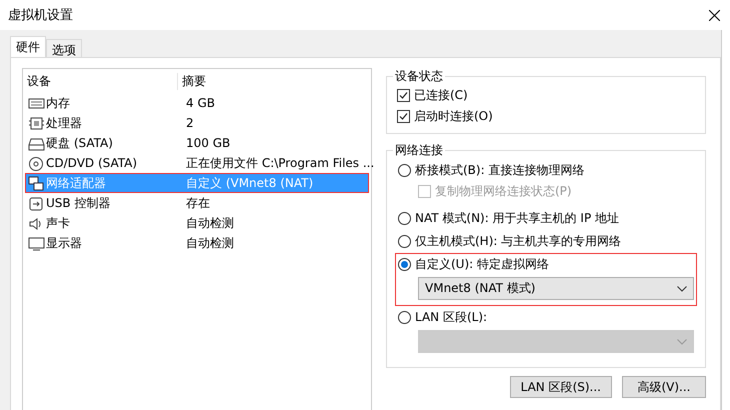 This screenshot has height=410, width=730. What do you see at coordinates (197, 123) in the screenshot?
I see `device-row: 处理器 2` at bounding box center [197, 123].